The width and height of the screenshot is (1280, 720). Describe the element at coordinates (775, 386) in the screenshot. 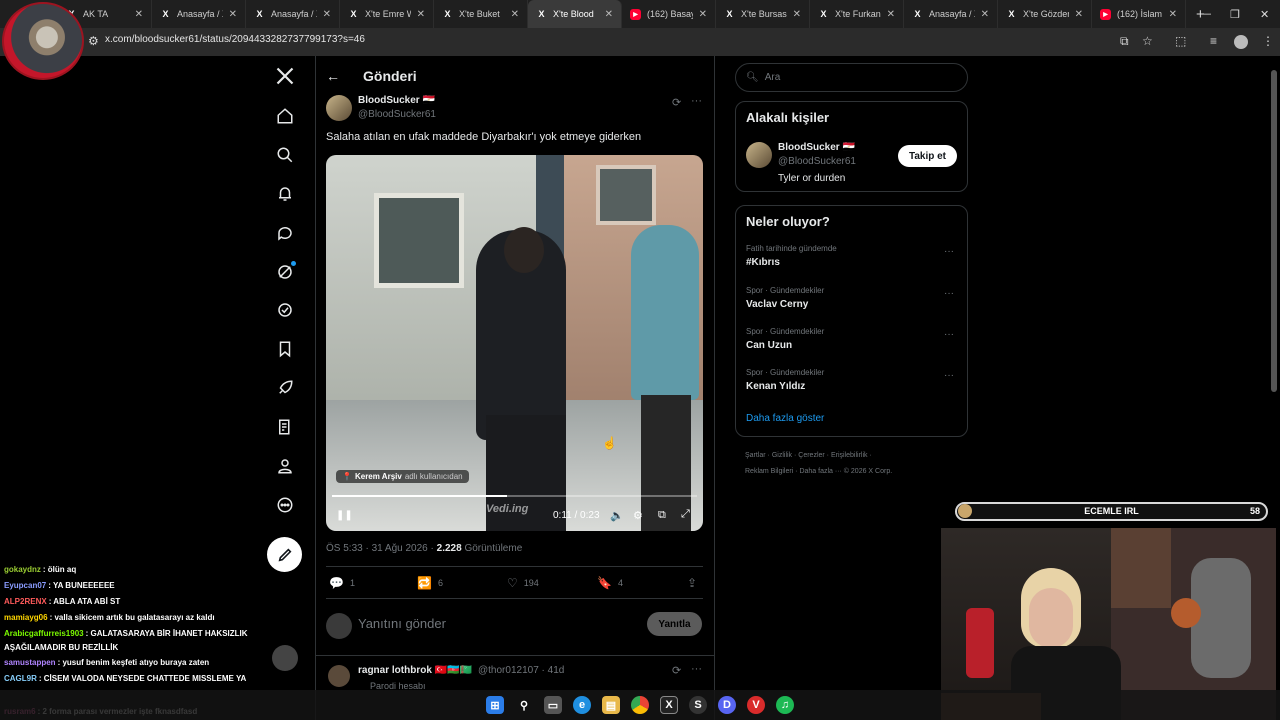

I see `trend-name: Kenan Yıldız` at that location.